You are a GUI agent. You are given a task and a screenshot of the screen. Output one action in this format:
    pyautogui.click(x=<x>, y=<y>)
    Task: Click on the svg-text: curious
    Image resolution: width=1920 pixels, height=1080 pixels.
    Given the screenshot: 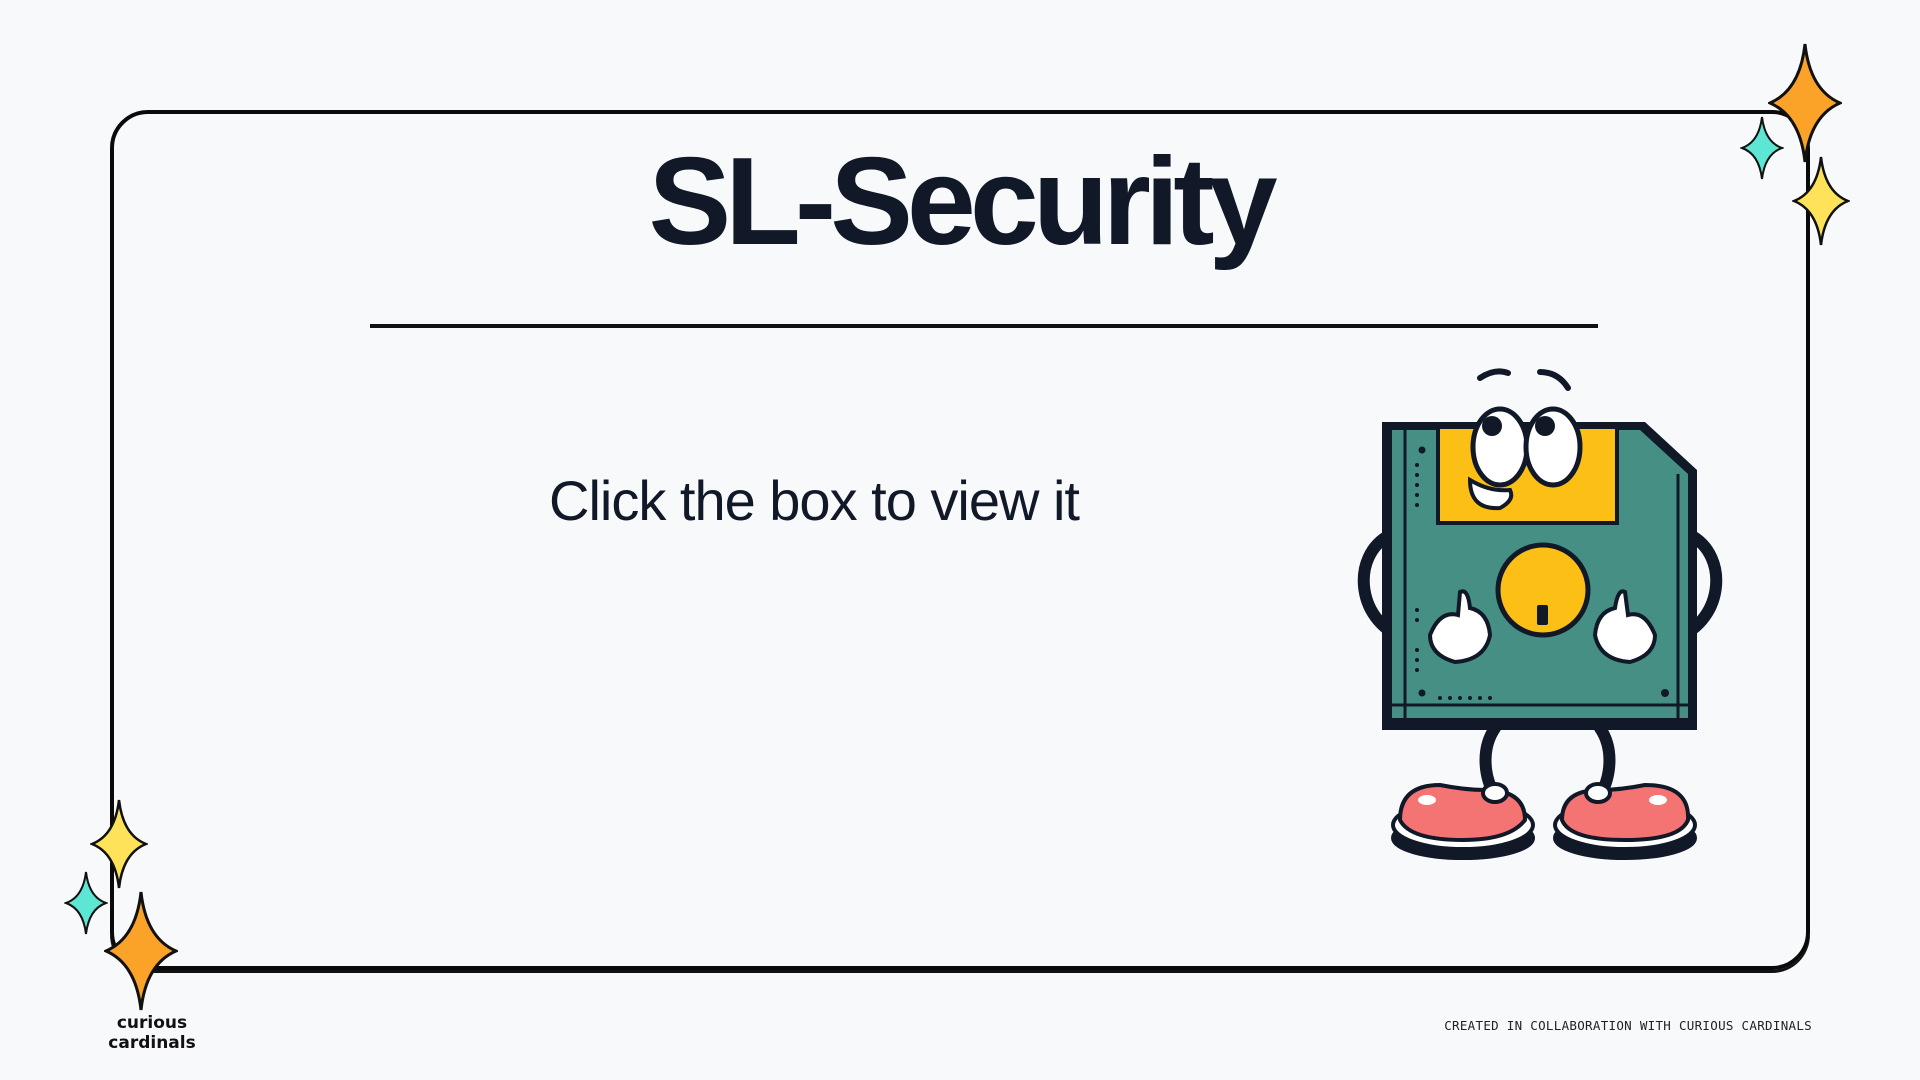 What is the action you would take?
    pyautogui.click(x=152, y=1023)
    